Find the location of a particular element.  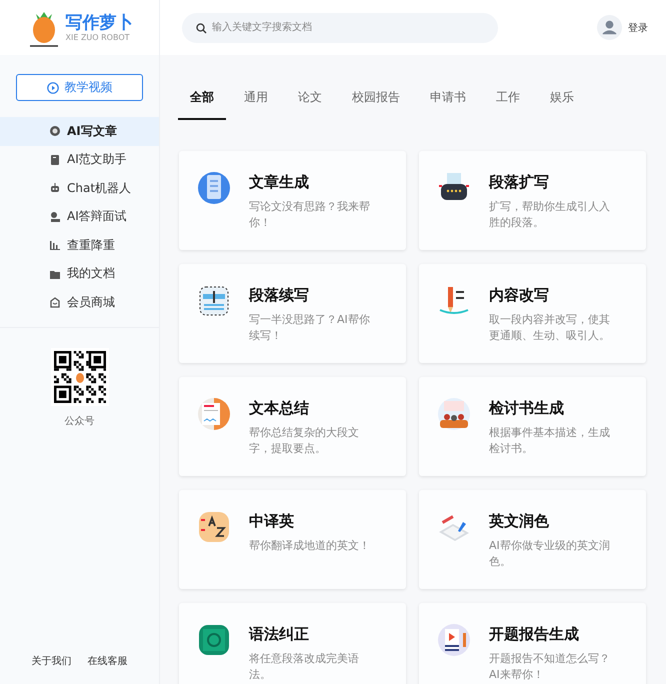

card-description: 帮你翻译成地道的英文！ is located at coordinates (309, 546).